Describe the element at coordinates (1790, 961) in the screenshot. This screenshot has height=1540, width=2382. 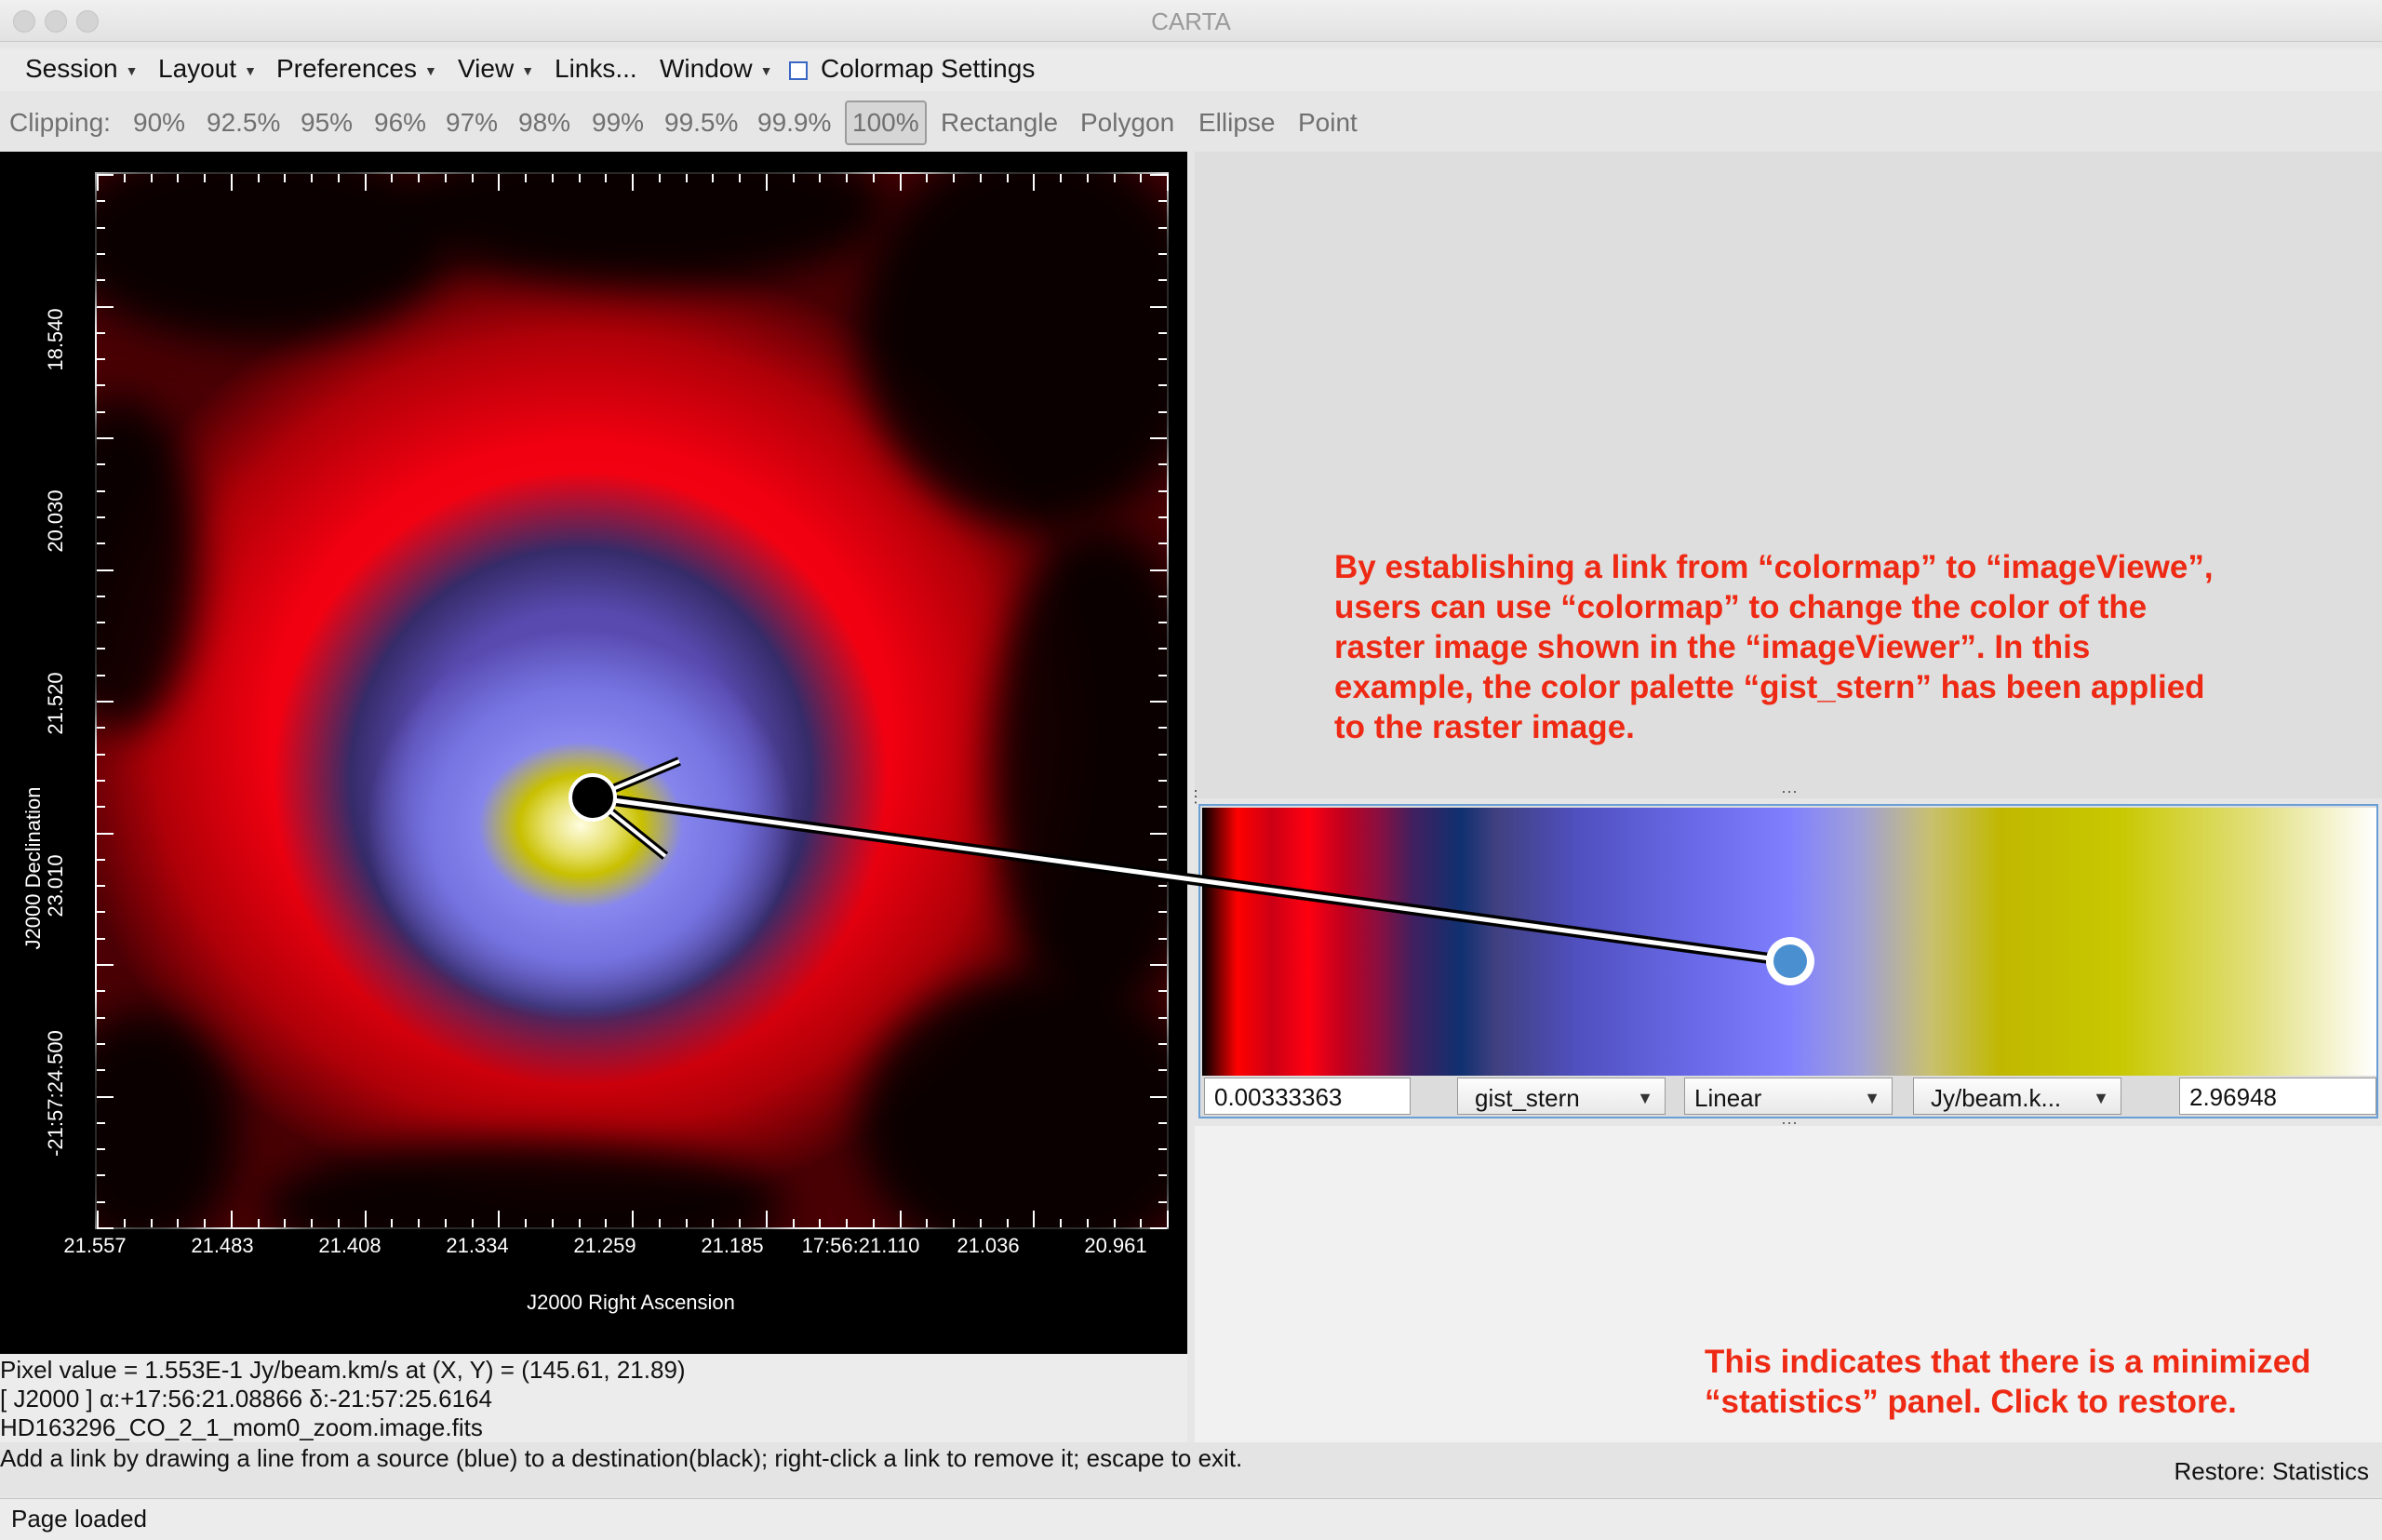
I see `link-source-handle` at that location.